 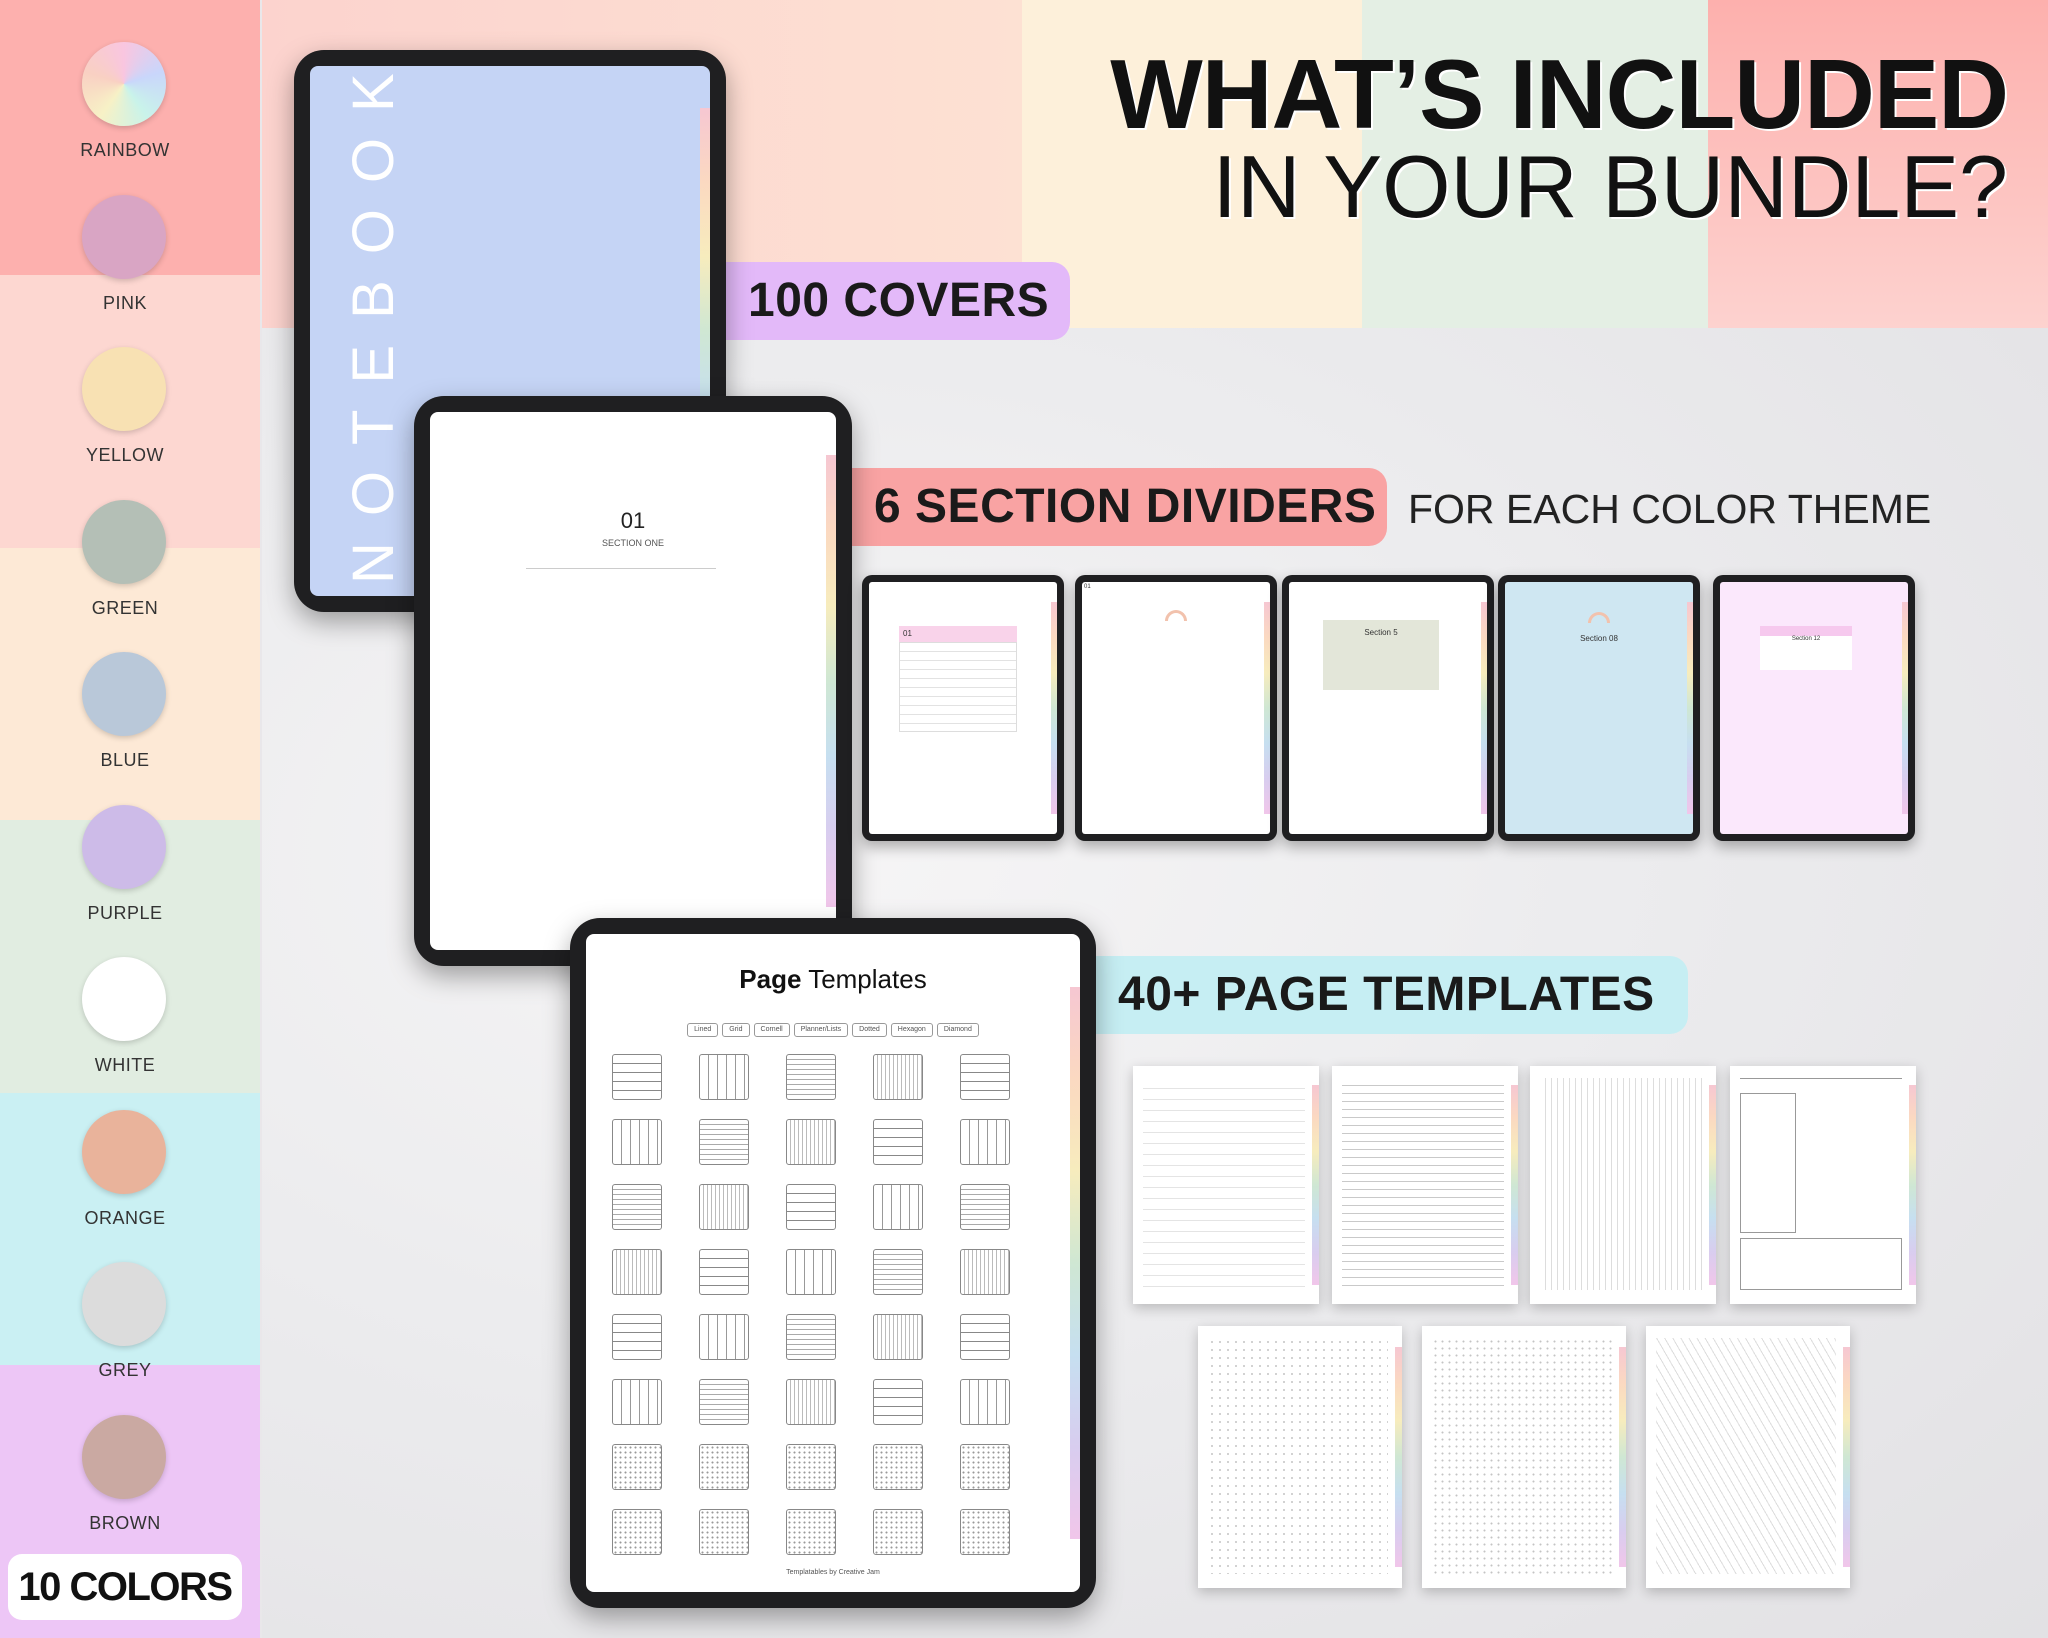 I want to click on divider-screen: 01 SECTION ONE, so click(x=633, y=681).